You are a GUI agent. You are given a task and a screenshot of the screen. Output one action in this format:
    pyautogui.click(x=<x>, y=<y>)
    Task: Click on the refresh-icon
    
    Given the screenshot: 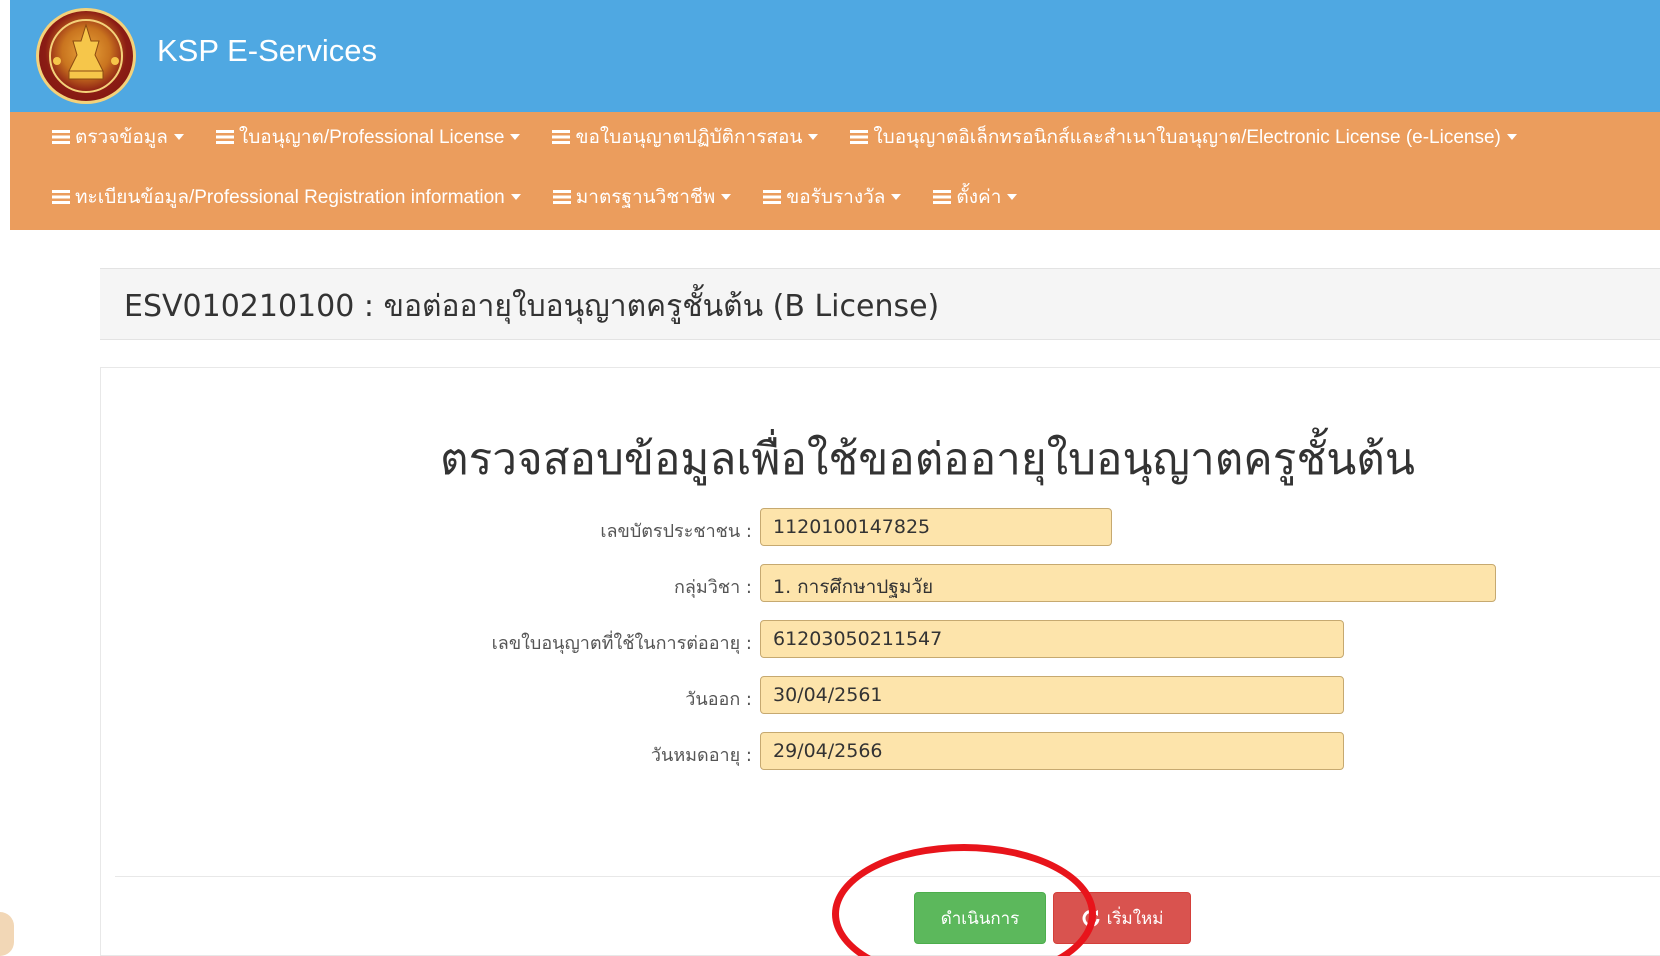 What is the action you would take?
    pyautogui.click(x=1091, y=918)
    